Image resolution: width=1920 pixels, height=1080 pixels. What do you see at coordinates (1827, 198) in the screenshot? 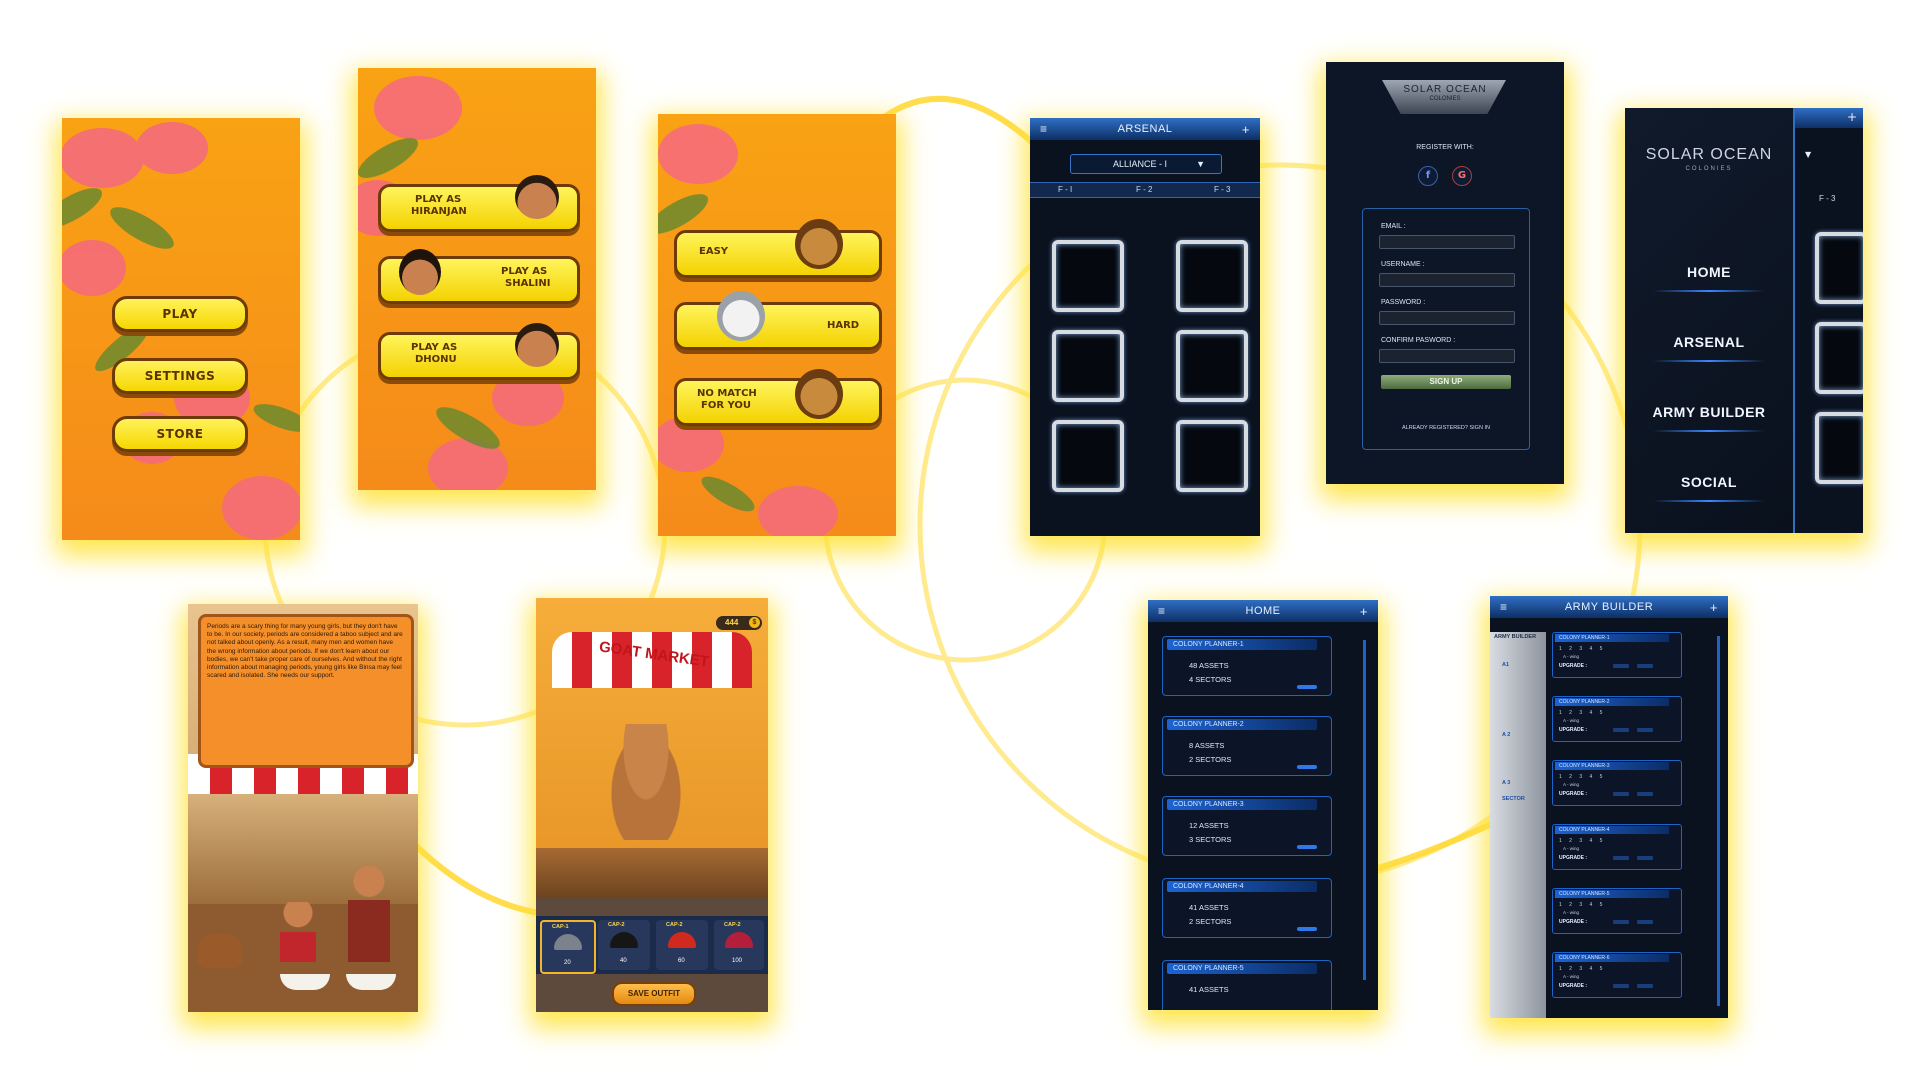
I see `peek-tab: F - 3` at bounding box center [1827, 198].